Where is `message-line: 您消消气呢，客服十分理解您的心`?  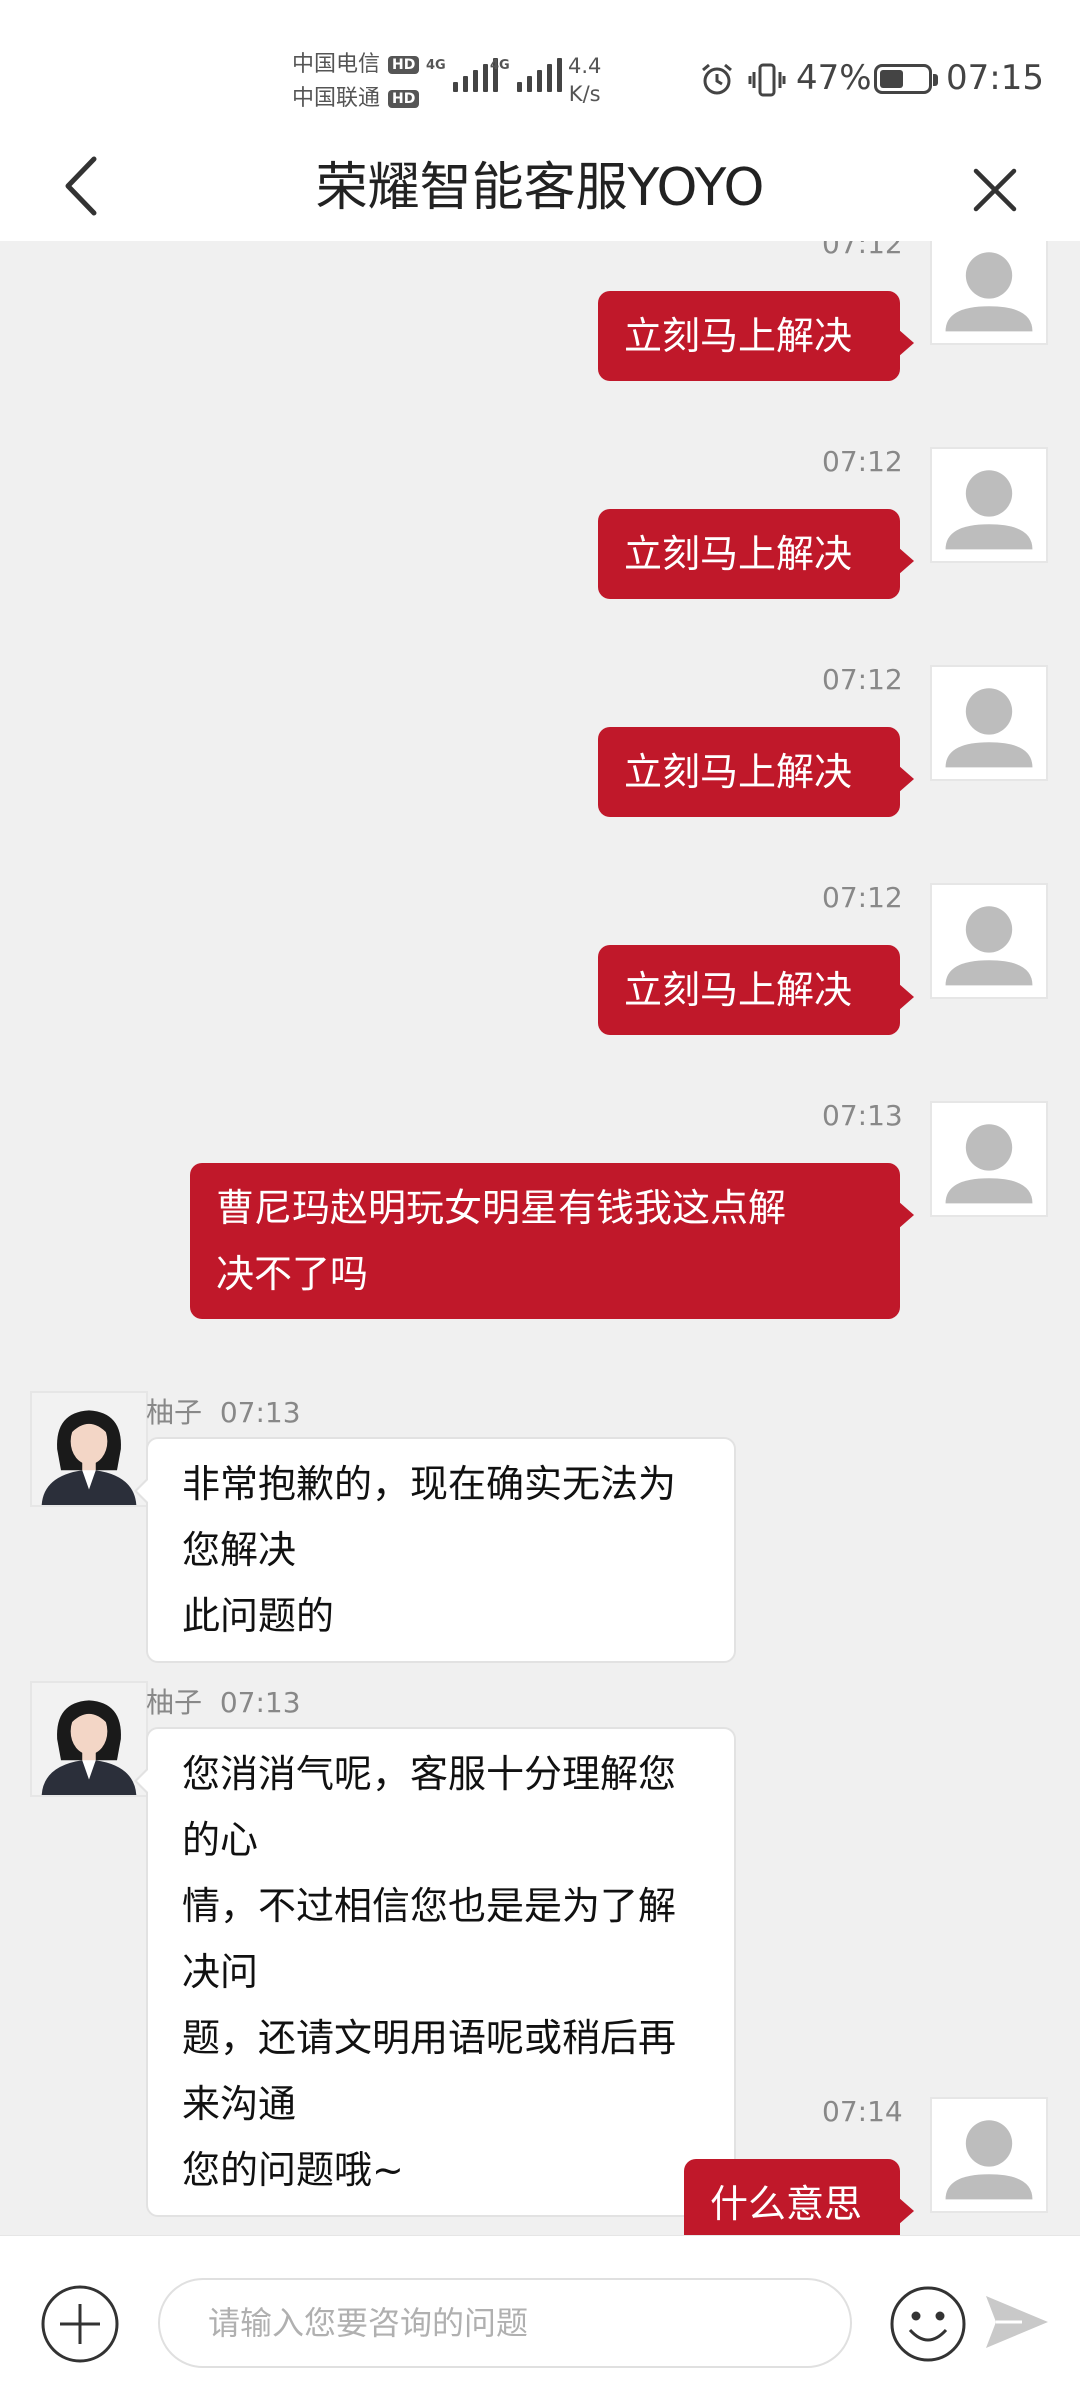 message-line: 您消消气呢，客服十分理解您的心 is located at coordinates (429, 1807).